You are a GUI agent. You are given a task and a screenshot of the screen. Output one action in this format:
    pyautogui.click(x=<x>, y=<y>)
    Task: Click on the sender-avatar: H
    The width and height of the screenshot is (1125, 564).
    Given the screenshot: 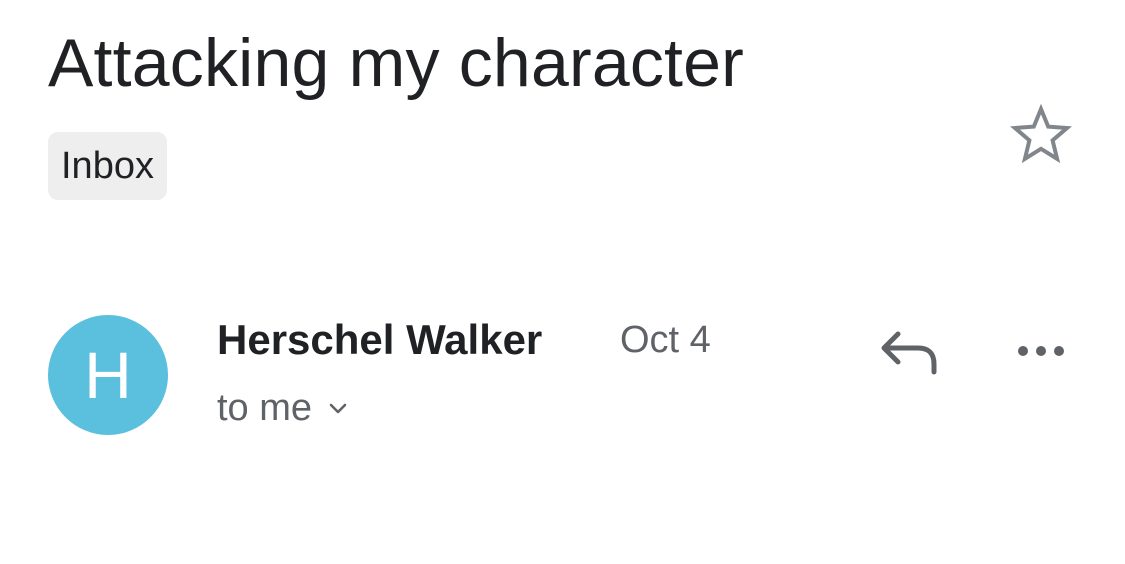 What is the action you would take?
    pyautogui.click(x=108, y=375)
    